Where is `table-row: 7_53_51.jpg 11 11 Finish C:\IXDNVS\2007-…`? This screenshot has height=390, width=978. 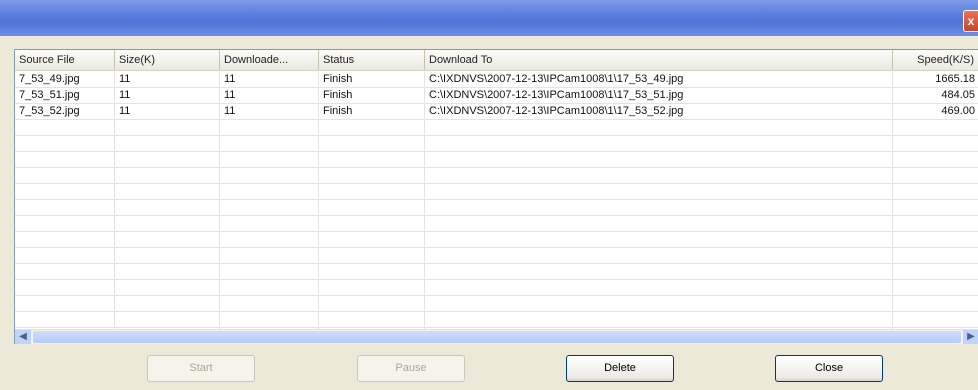
table-row: 7_53_51.jpg 11 11 Finish C:\IXDNVS\2007-… is located at coordinates (496, 95).